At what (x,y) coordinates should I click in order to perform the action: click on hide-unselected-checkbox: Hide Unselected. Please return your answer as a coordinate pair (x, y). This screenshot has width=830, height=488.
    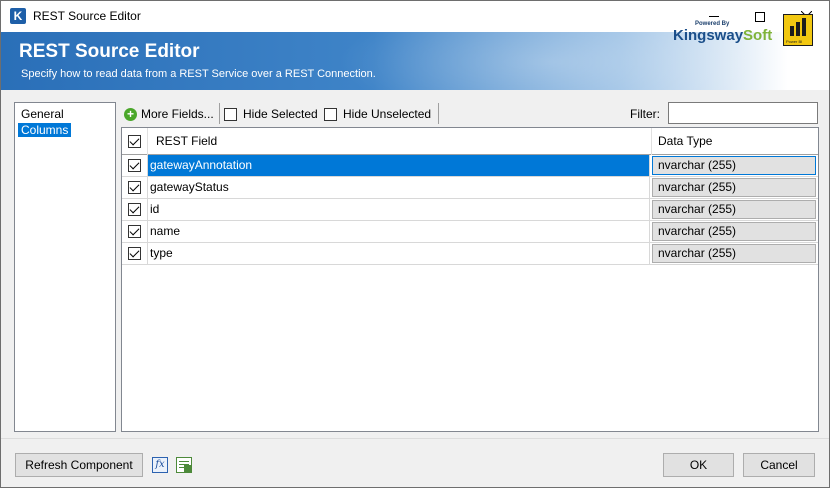
    Looking at the image, I should click on (377, 114).